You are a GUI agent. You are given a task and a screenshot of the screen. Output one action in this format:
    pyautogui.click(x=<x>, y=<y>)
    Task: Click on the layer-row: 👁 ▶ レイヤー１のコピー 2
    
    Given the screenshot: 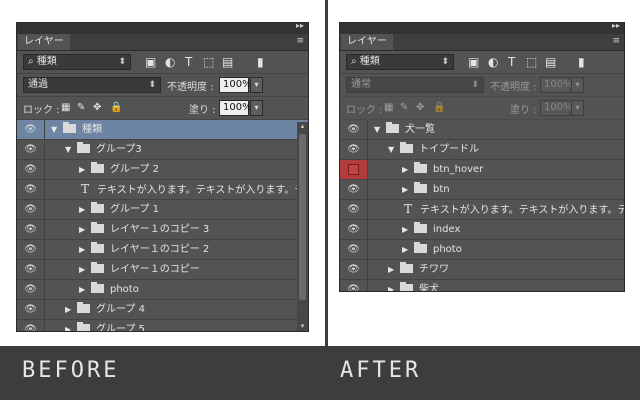 What is the action you would take?
    pyautogui.click(x=162, y=250)
    